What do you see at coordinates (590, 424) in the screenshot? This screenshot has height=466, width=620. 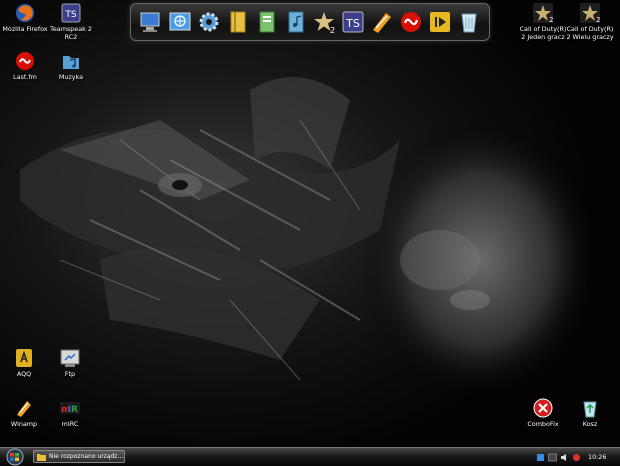 I see `desktop-icon-label: Kosz` at bounding box center [590, 424].